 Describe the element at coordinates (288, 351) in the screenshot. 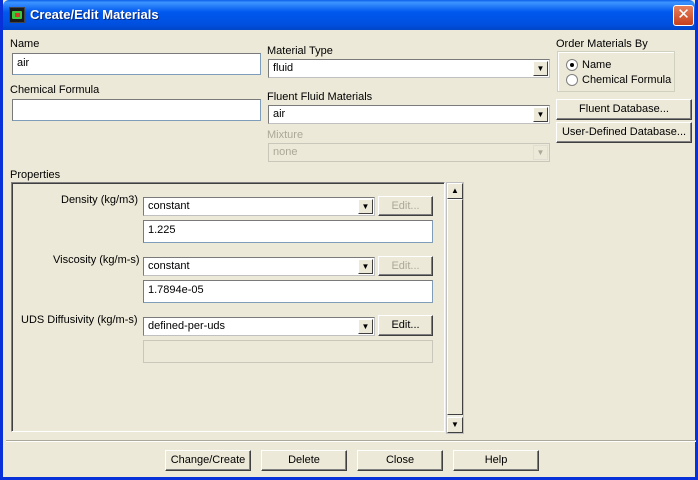

I see `uds-diffusivity-value-input` at that location.